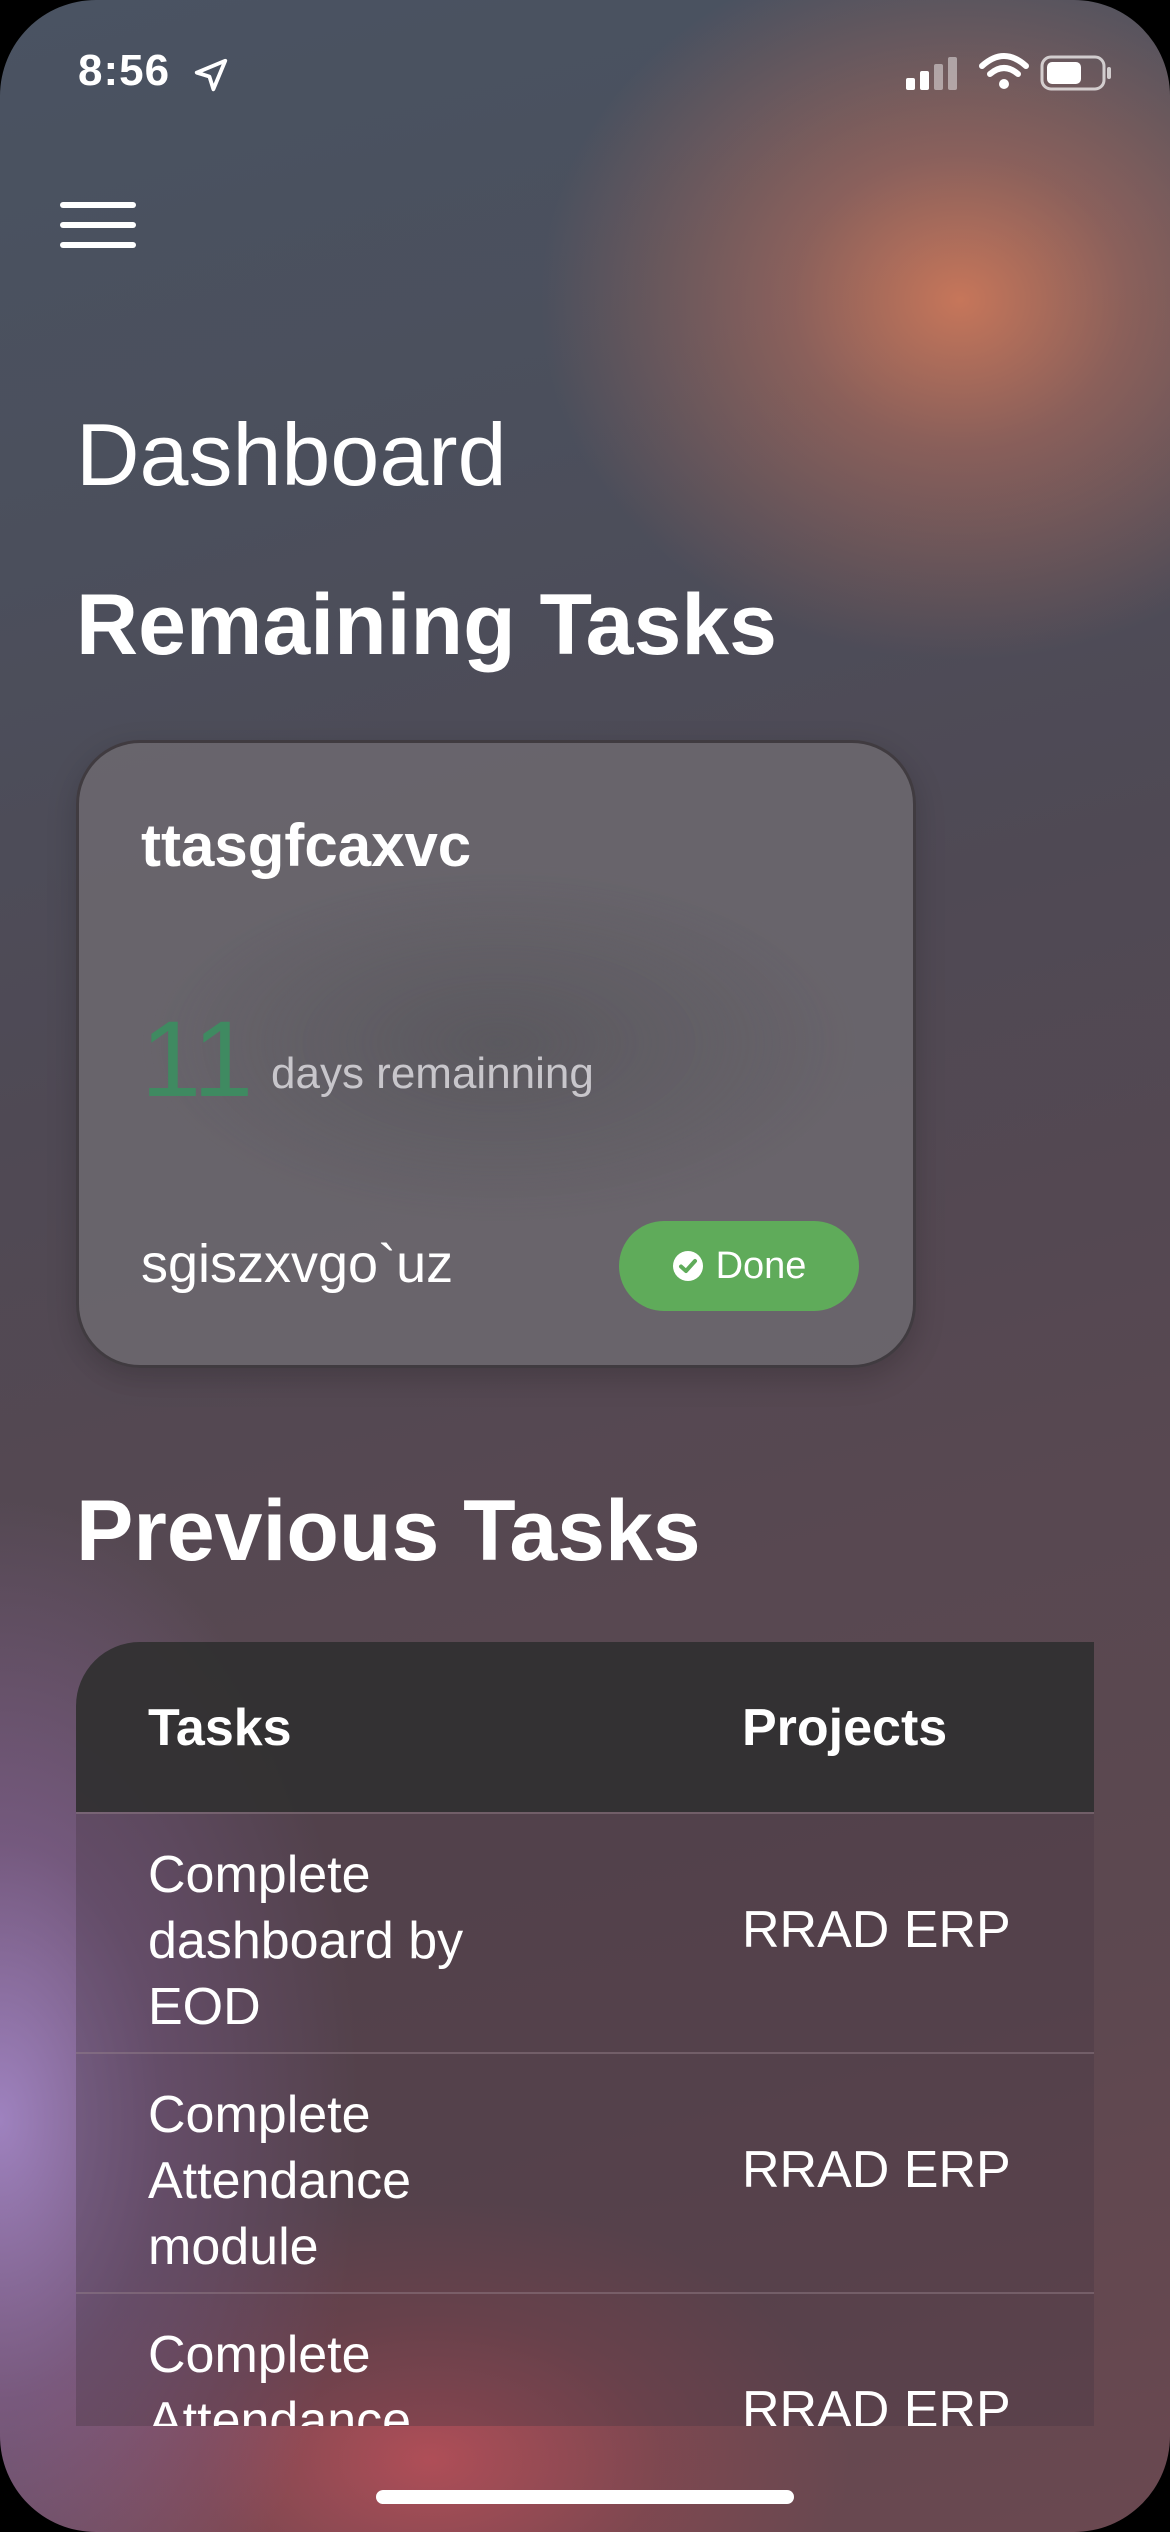 This screenshot has height=2532, width=1170. Describe the element at coordinates (432, 1073) in the screenshot. I see `days-remaining-label: days remainning` at that location.